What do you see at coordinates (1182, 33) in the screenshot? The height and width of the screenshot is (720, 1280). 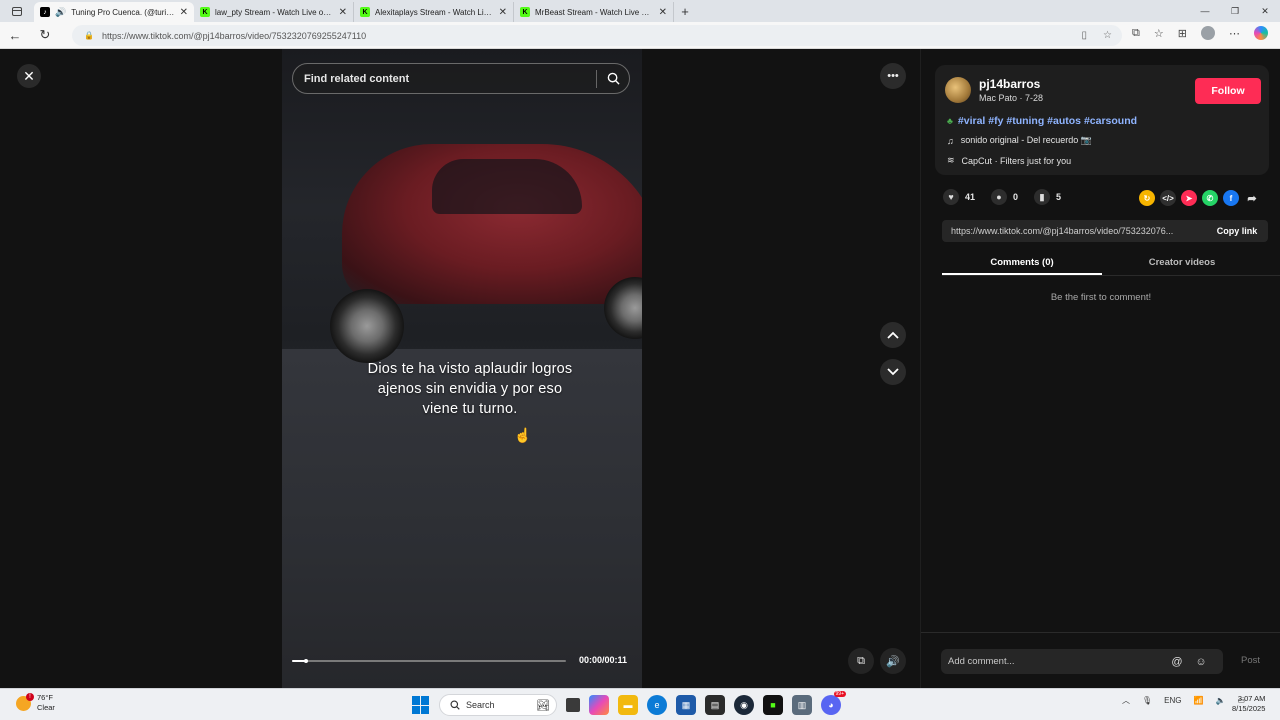 I see `collections-icon: ⊞` at bounding box center [1182, 33].